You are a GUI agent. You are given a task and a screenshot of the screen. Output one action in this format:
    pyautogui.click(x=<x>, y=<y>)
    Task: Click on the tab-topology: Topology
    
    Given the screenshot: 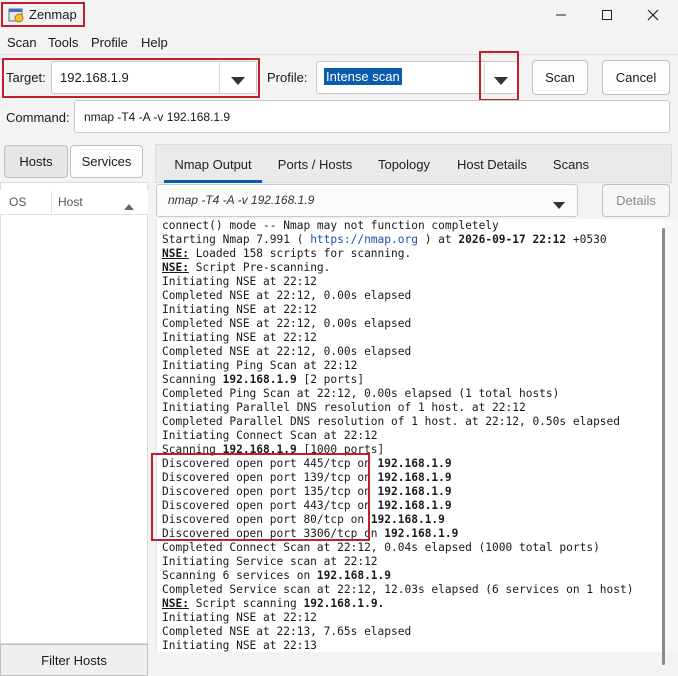 What is the action you would take?
    pyautogui.click(x=404, y=164)
    